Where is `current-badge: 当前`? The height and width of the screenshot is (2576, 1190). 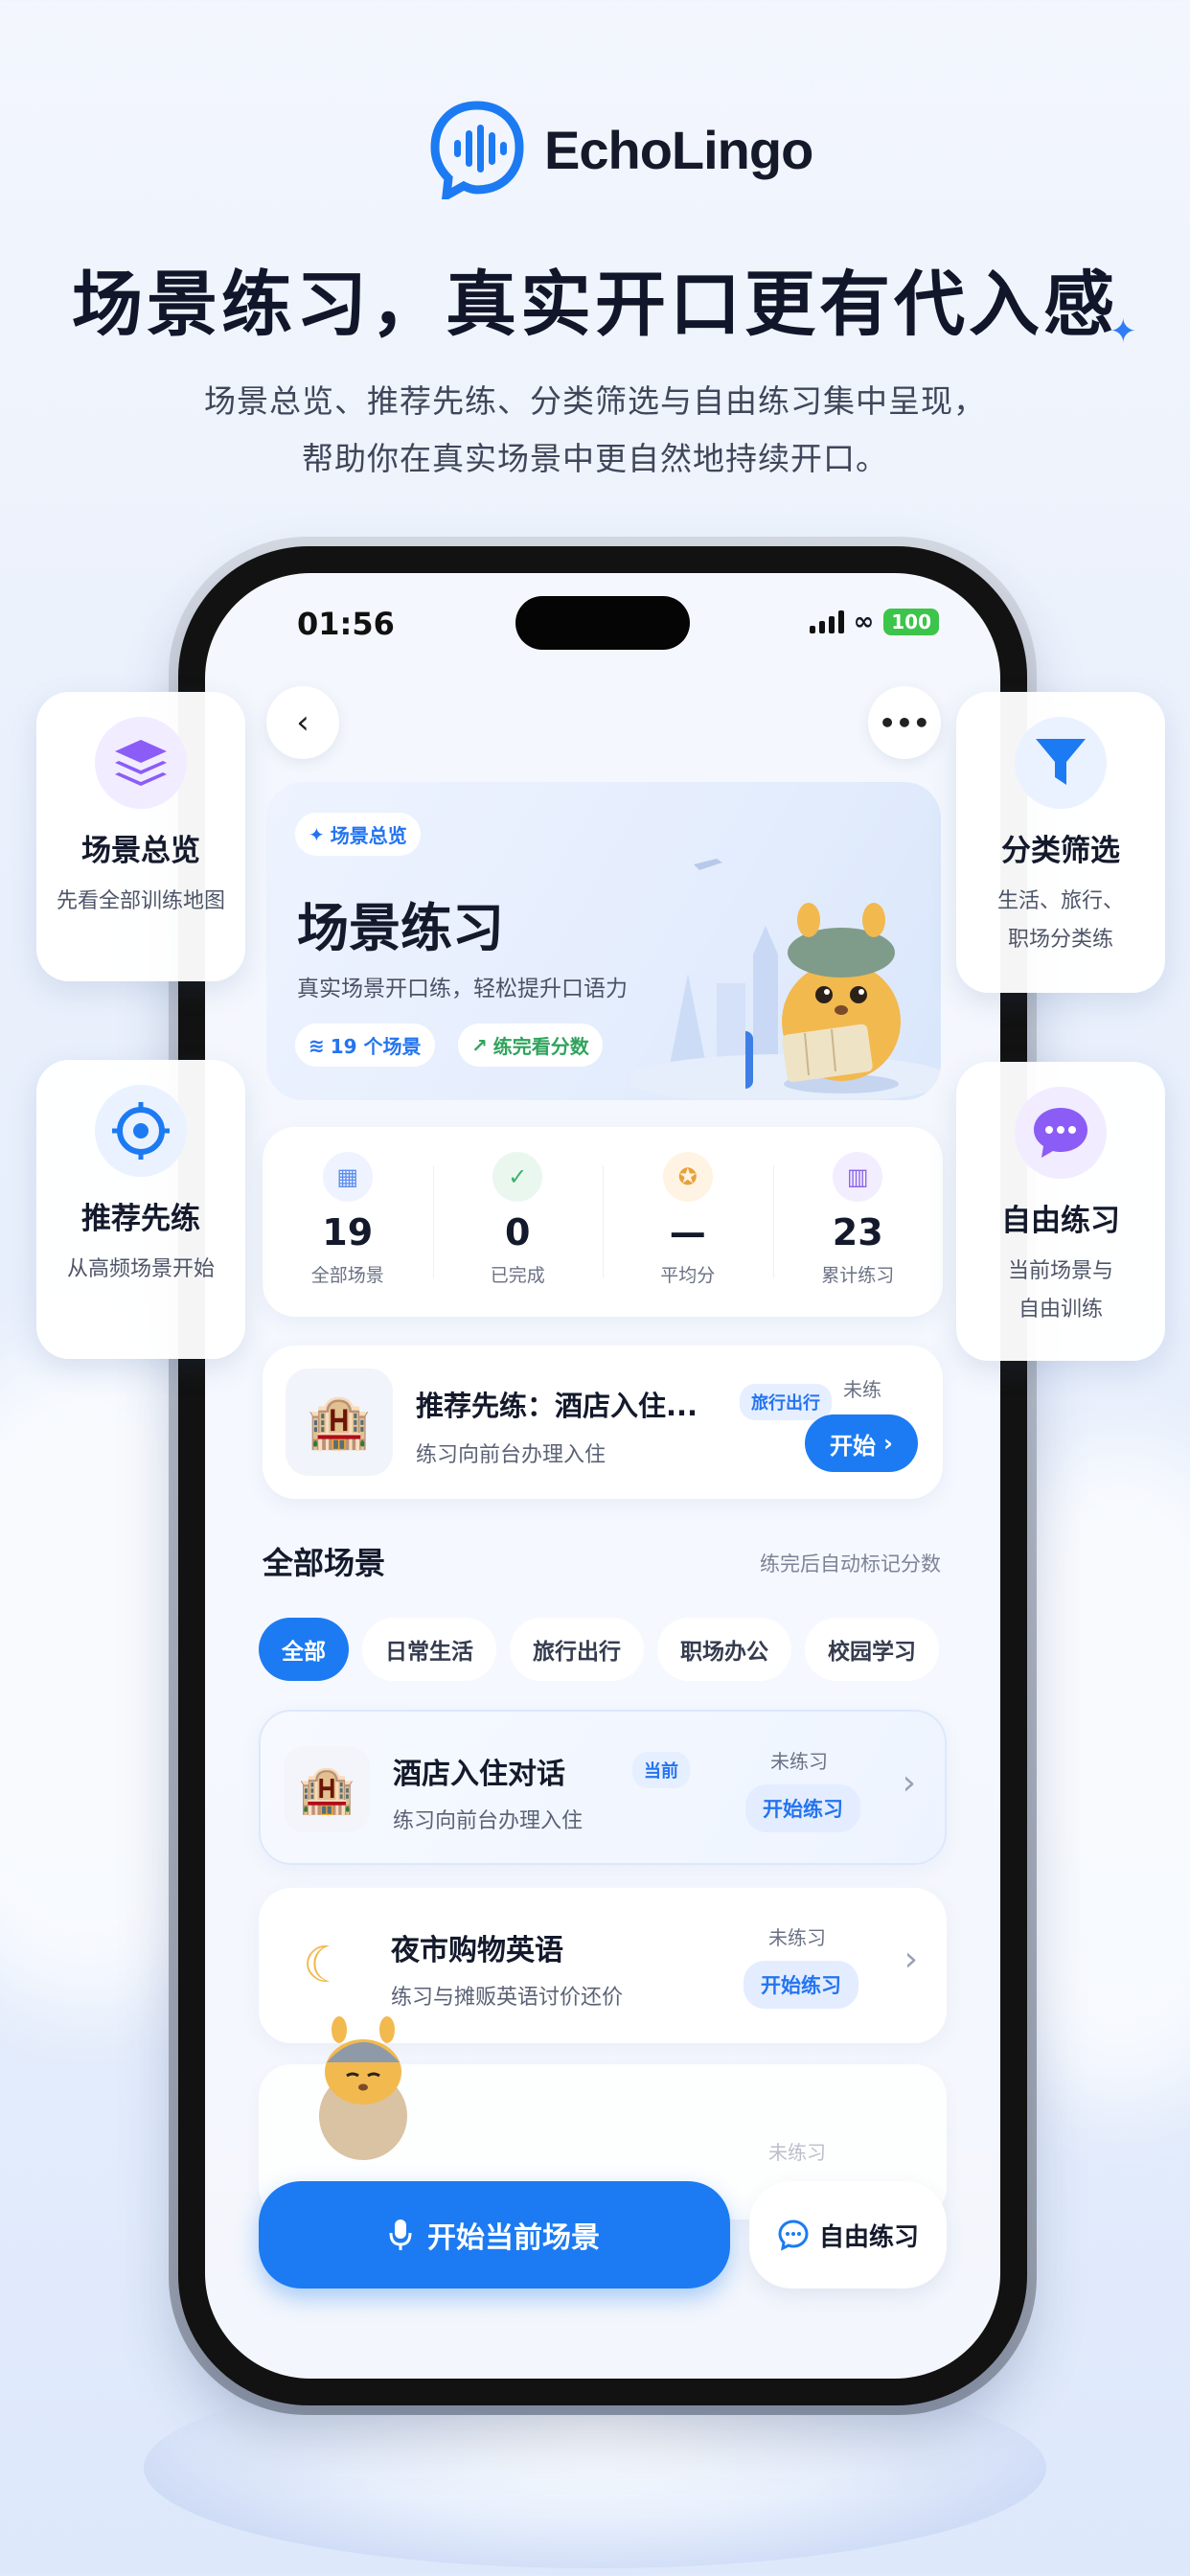
current-badge: 当前 is located at coordinates (661, 1770).